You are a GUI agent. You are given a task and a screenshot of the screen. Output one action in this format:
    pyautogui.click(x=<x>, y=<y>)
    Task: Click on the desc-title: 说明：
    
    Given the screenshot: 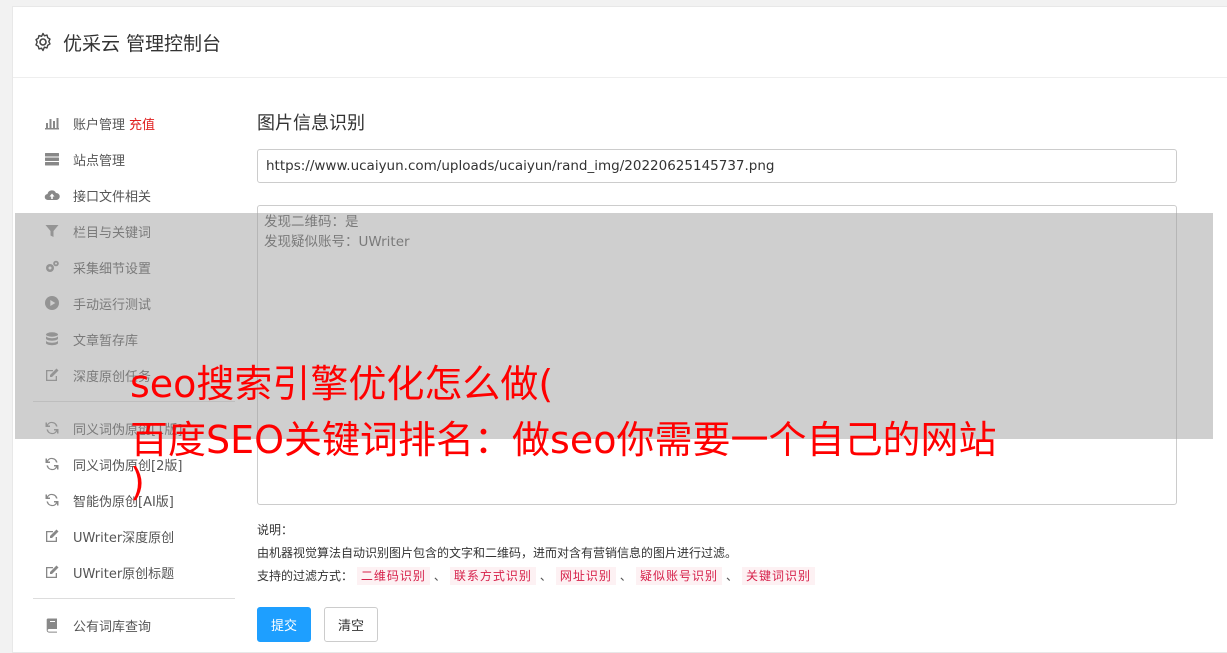 What is the action you would take?
    pyautogui.click(x=275, y=530)
    